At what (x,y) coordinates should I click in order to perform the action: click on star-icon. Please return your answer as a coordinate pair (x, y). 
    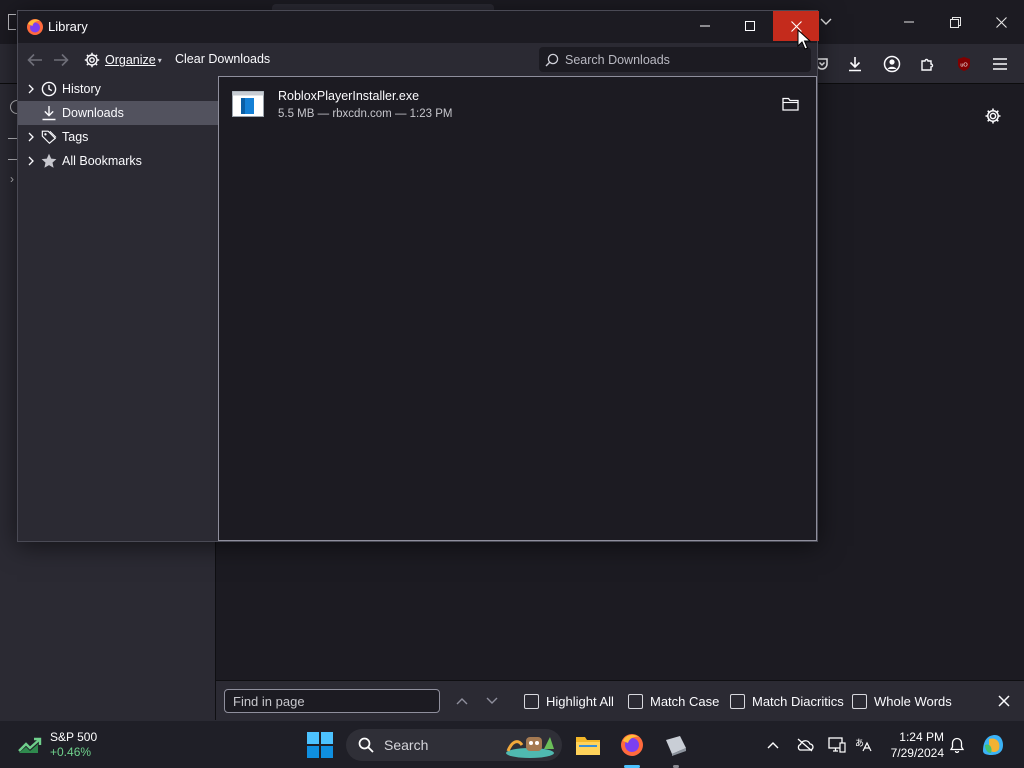
    Looking at the image, I should click on (49, 161).